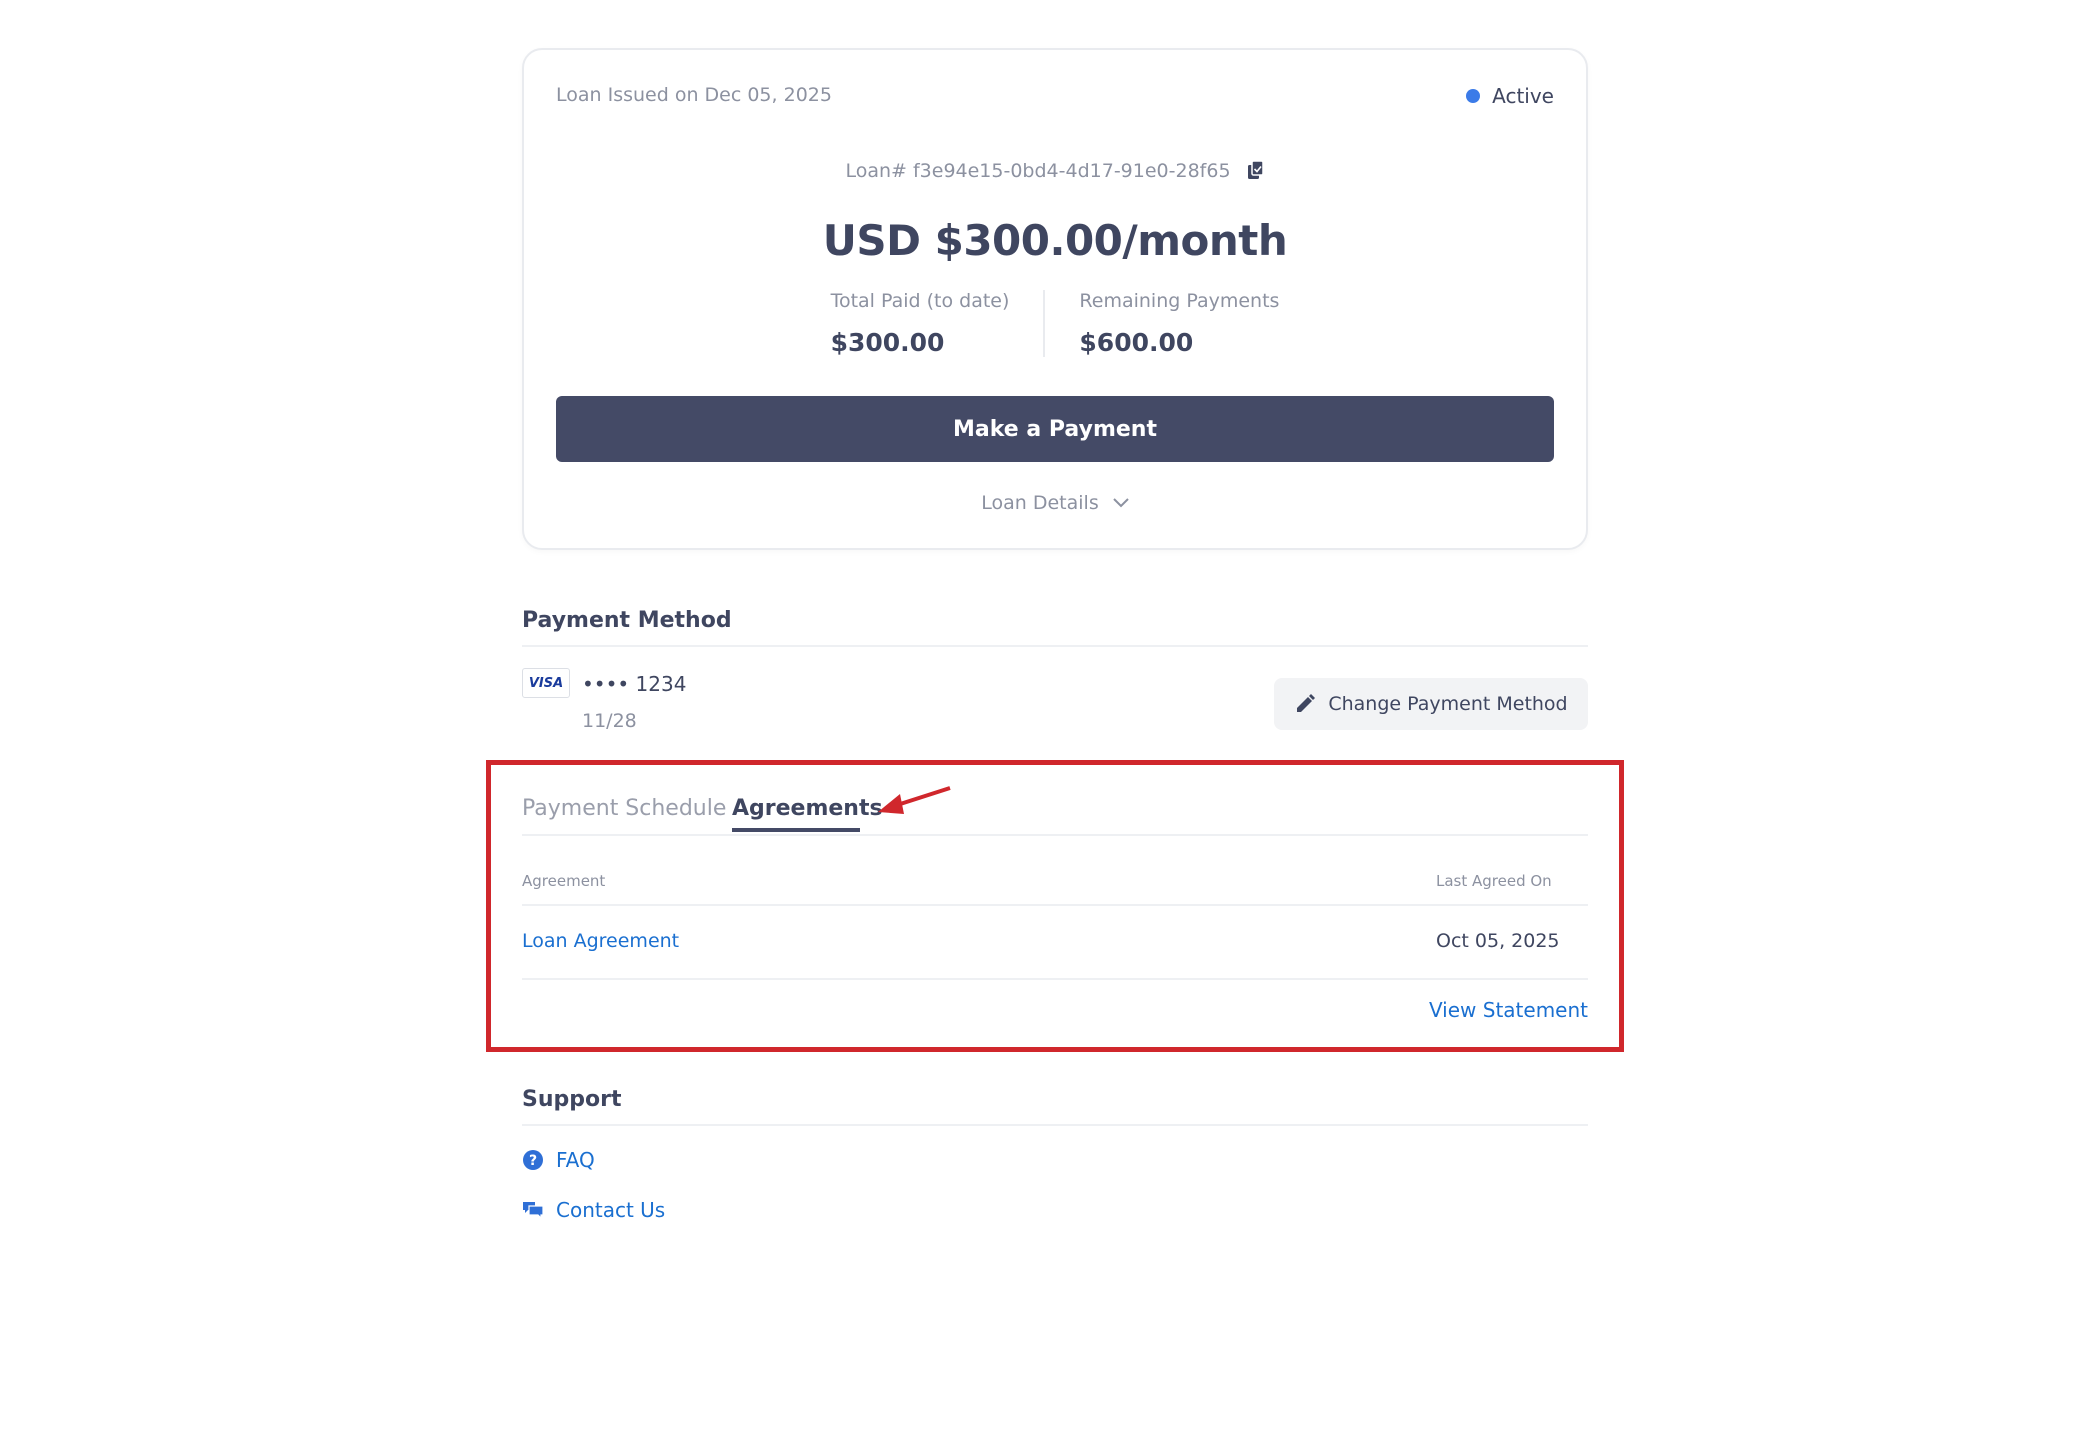 The height and width of the screenshot is (1440, 2100). I want to click on loan-number-text: Loan# f3e94e15-0bd4-4d17-91e0-28f65, so click(1038, 171).